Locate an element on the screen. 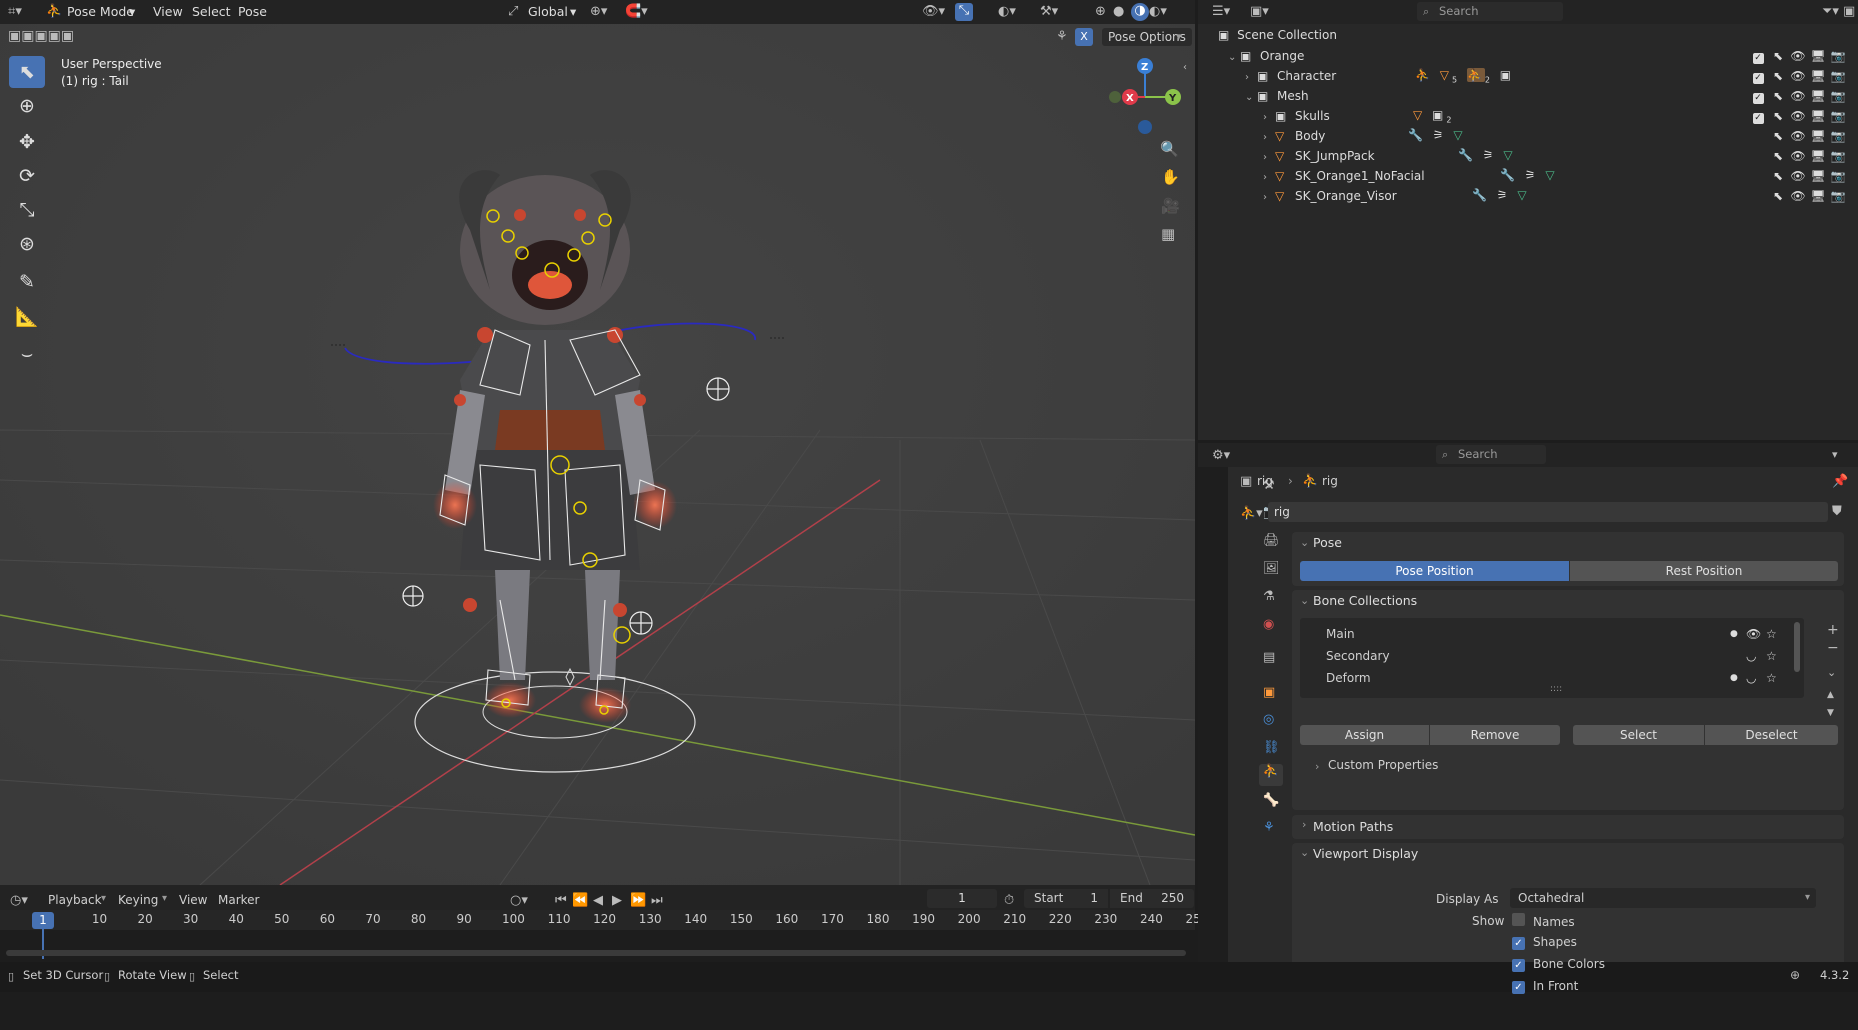 The width and height of the screenshot is (1858, 1030). custom-properties-subpanel: Custom Properties is located at coordinates (1383, 765).